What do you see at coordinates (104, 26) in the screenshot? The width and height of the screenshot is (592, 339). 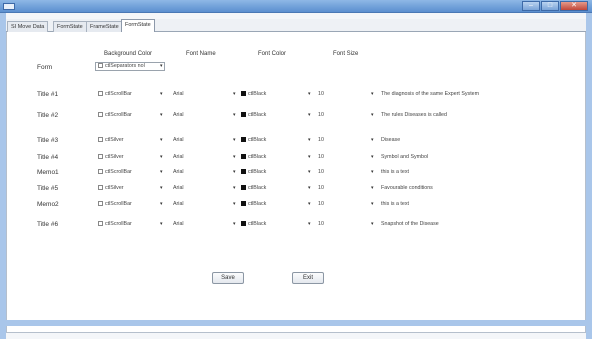 I see `tab-framestate: FrameState` at bounding box center [104, 26].